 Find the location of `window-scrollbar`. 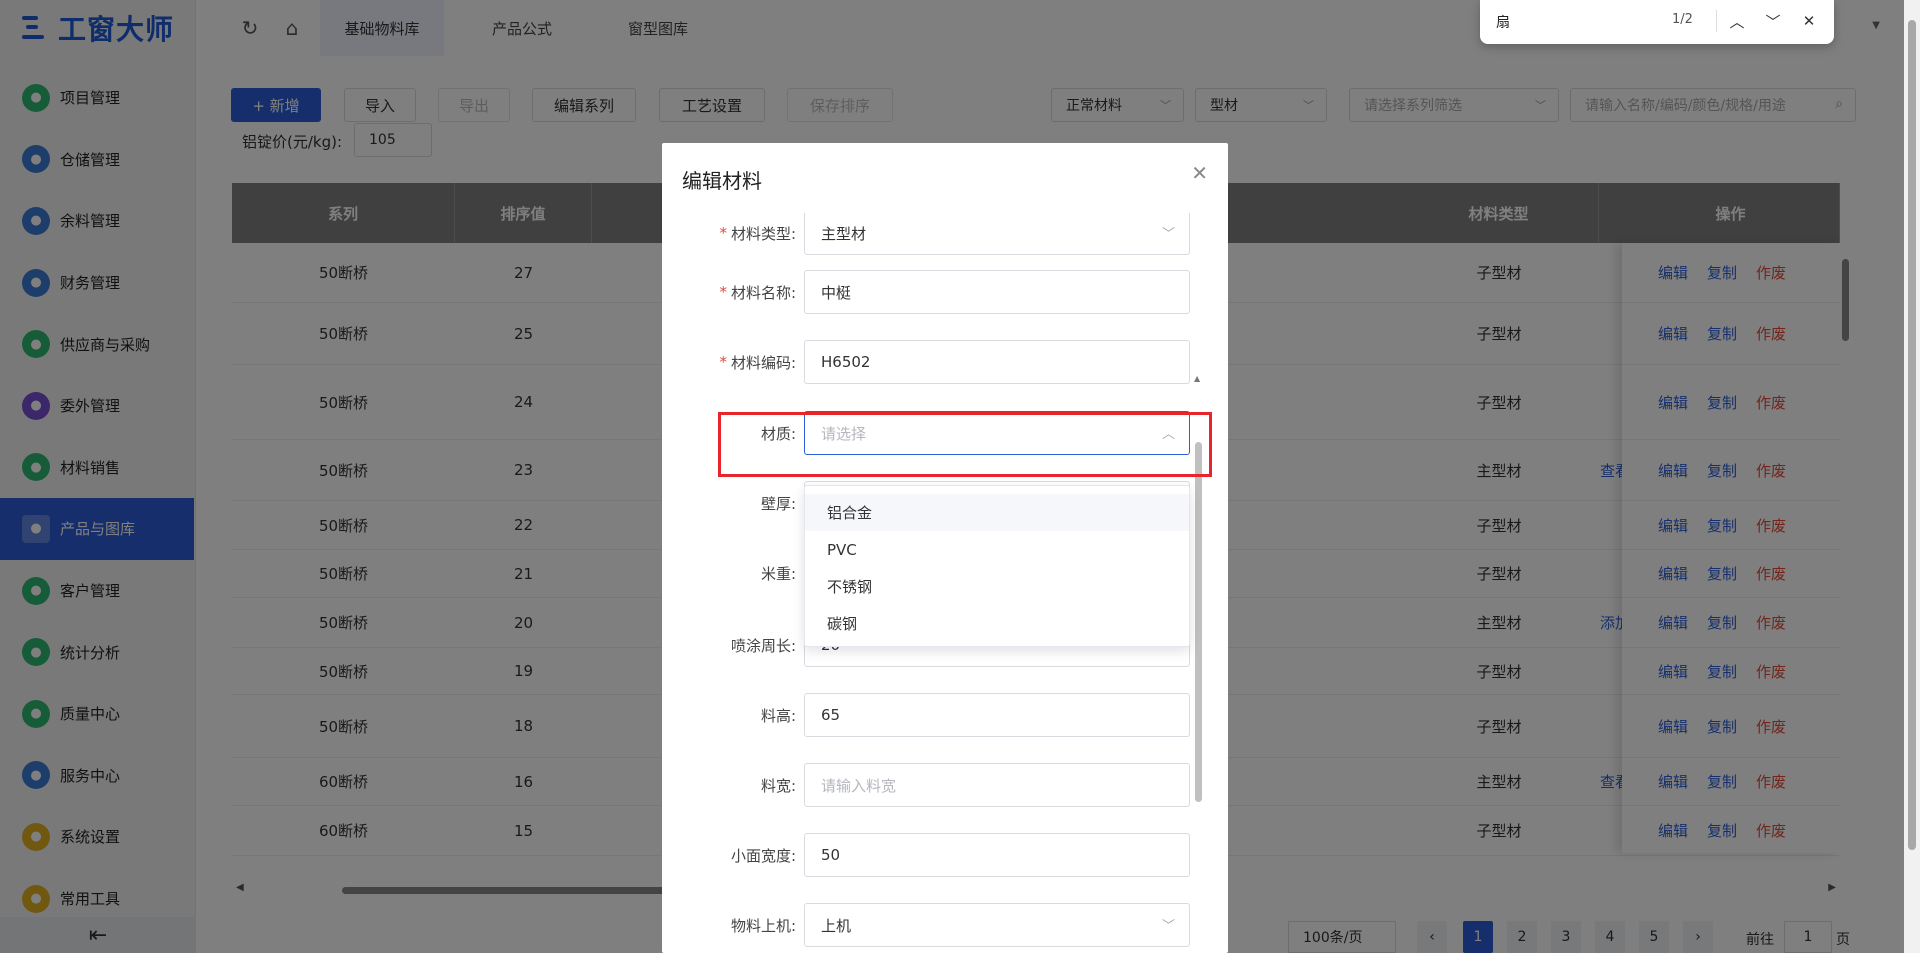

window-scrollbar is located at coordinates (1912, 476).